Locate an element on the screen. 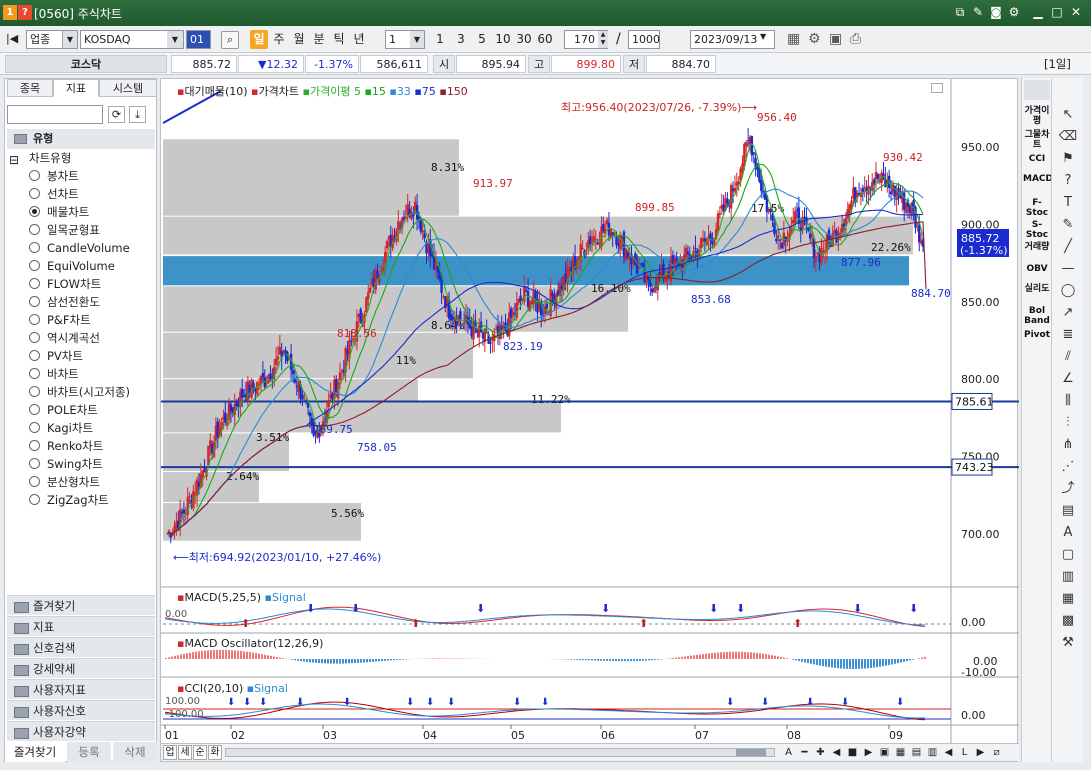 The width and height of the screenshot is (1091, 770). legend-volume-profile: 대기매물(10) is located at coordinates (215, 91).